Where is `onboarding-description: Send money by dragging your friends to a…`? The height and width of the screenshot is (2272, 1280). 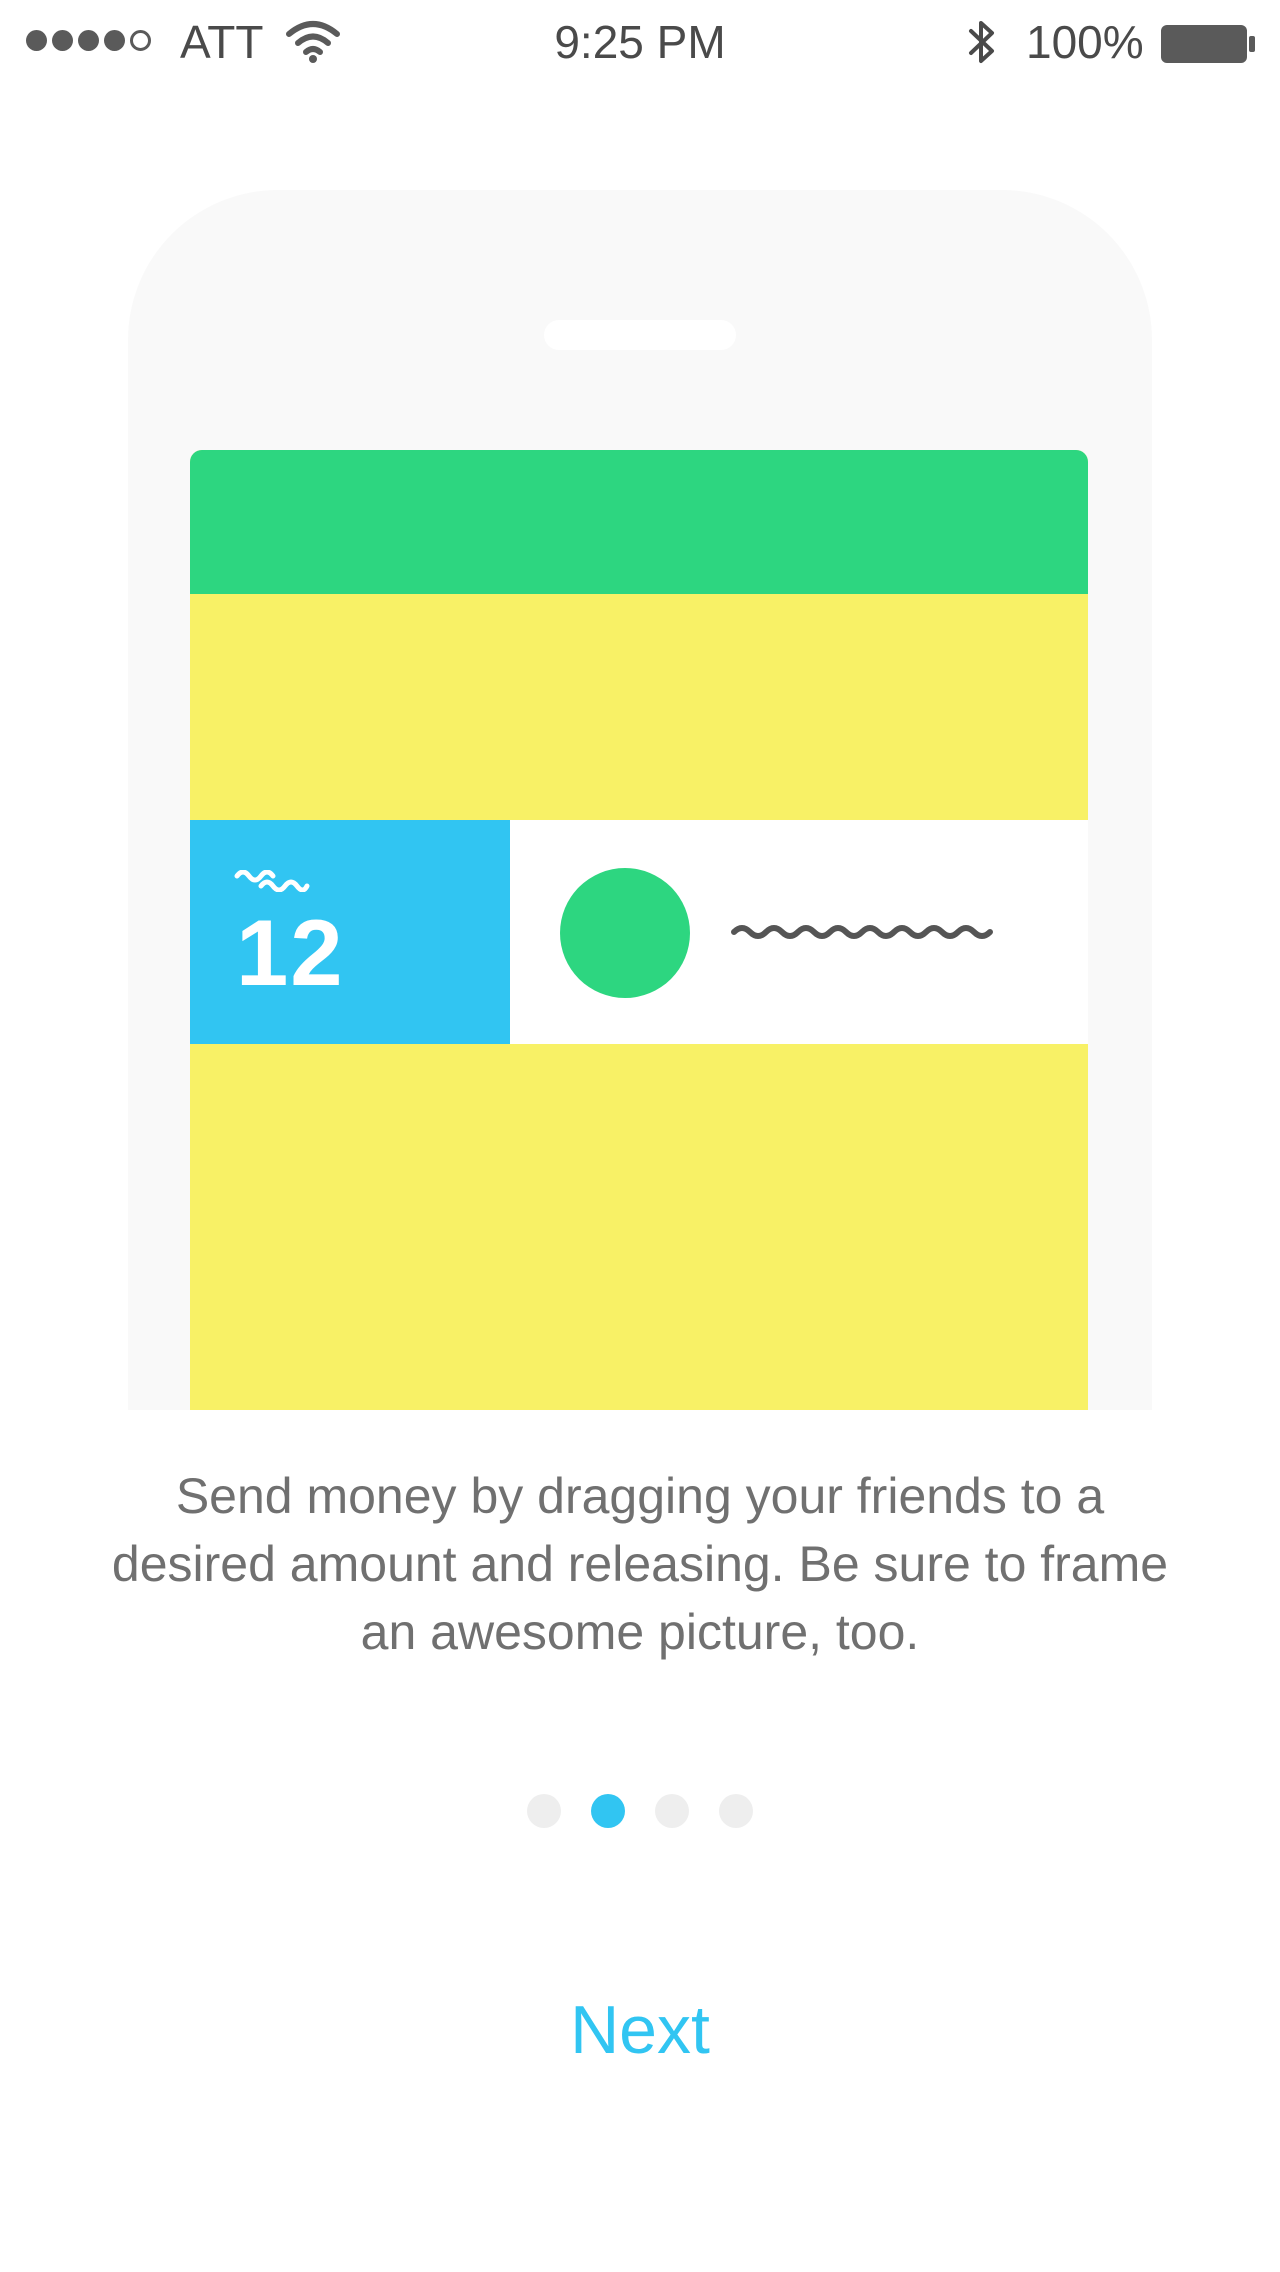 onboarding-description: Send money by dragging your friends to a… is located at coordinates (640, 1564).